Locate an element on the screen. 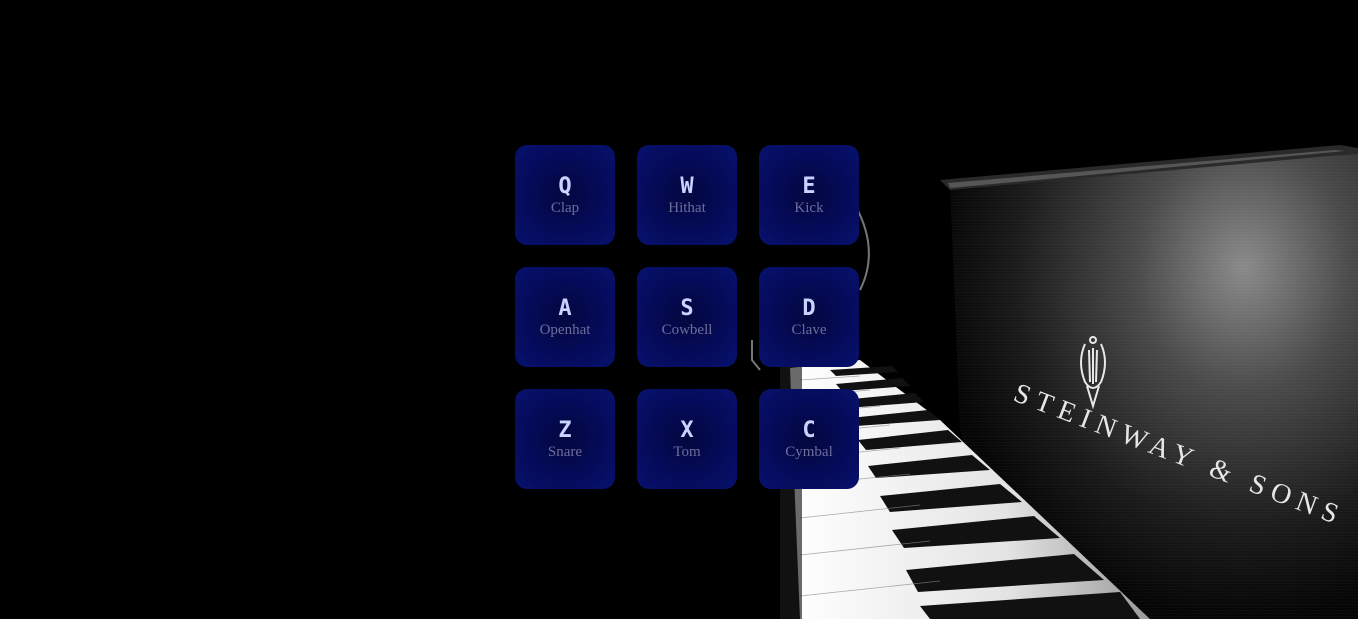 The image size is (1358, 619). drum-pad-e: E Kick is located at coordinates (809, 195).